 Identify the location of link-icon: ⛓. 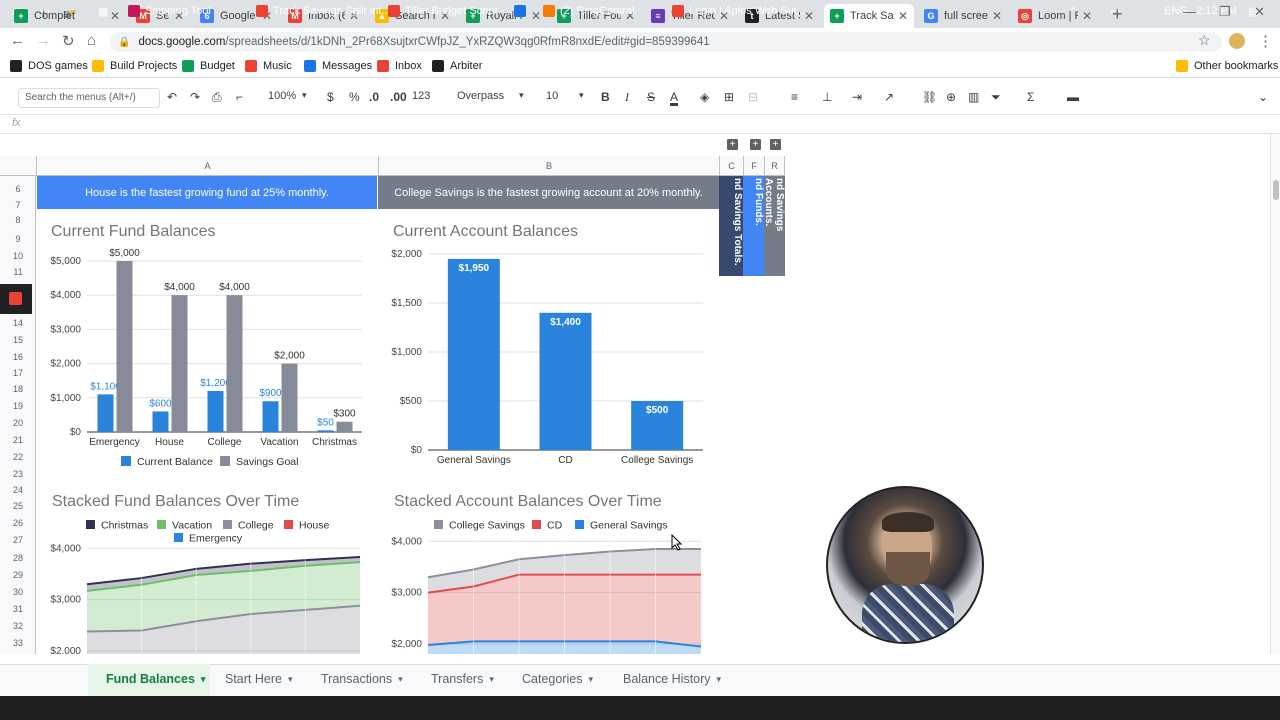
(929, 97).